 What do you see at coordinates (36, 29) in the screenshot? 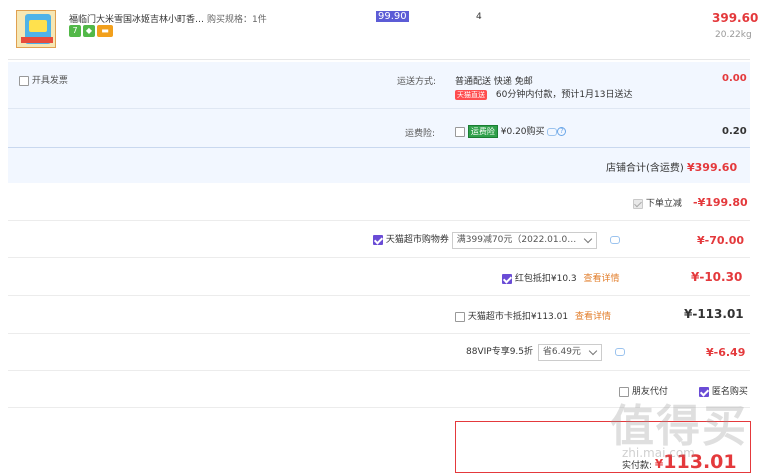
I see `product-thumbnail` at bounding box center [36, 29].